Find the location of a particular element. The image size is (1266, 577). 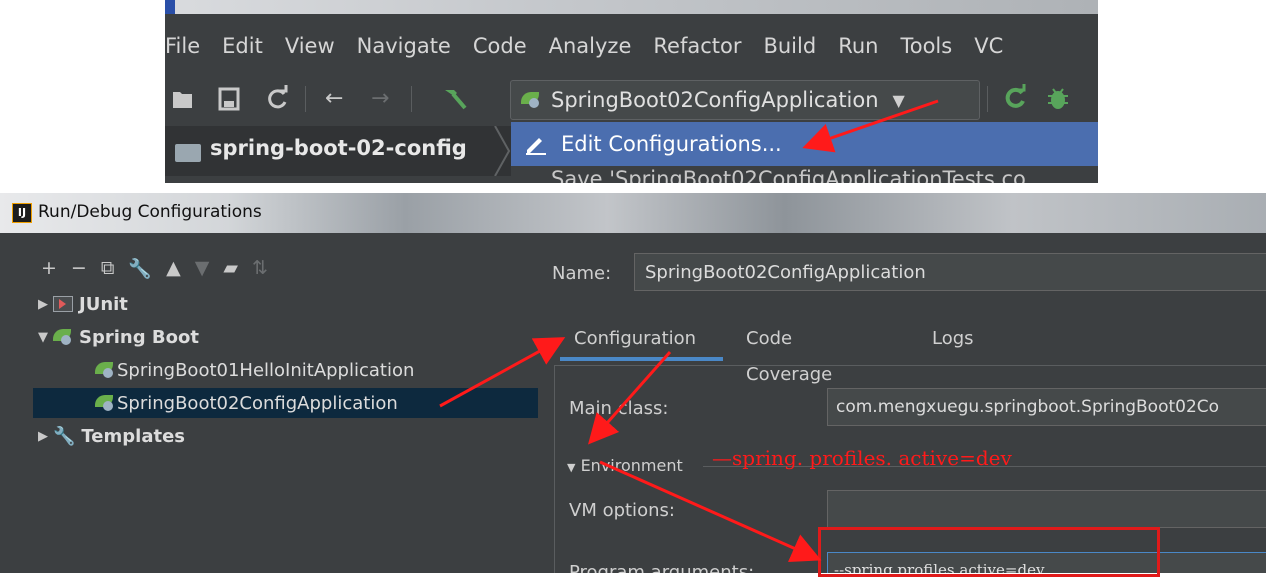

move-up-icon: ▲ is located at coordinates (173, 268).